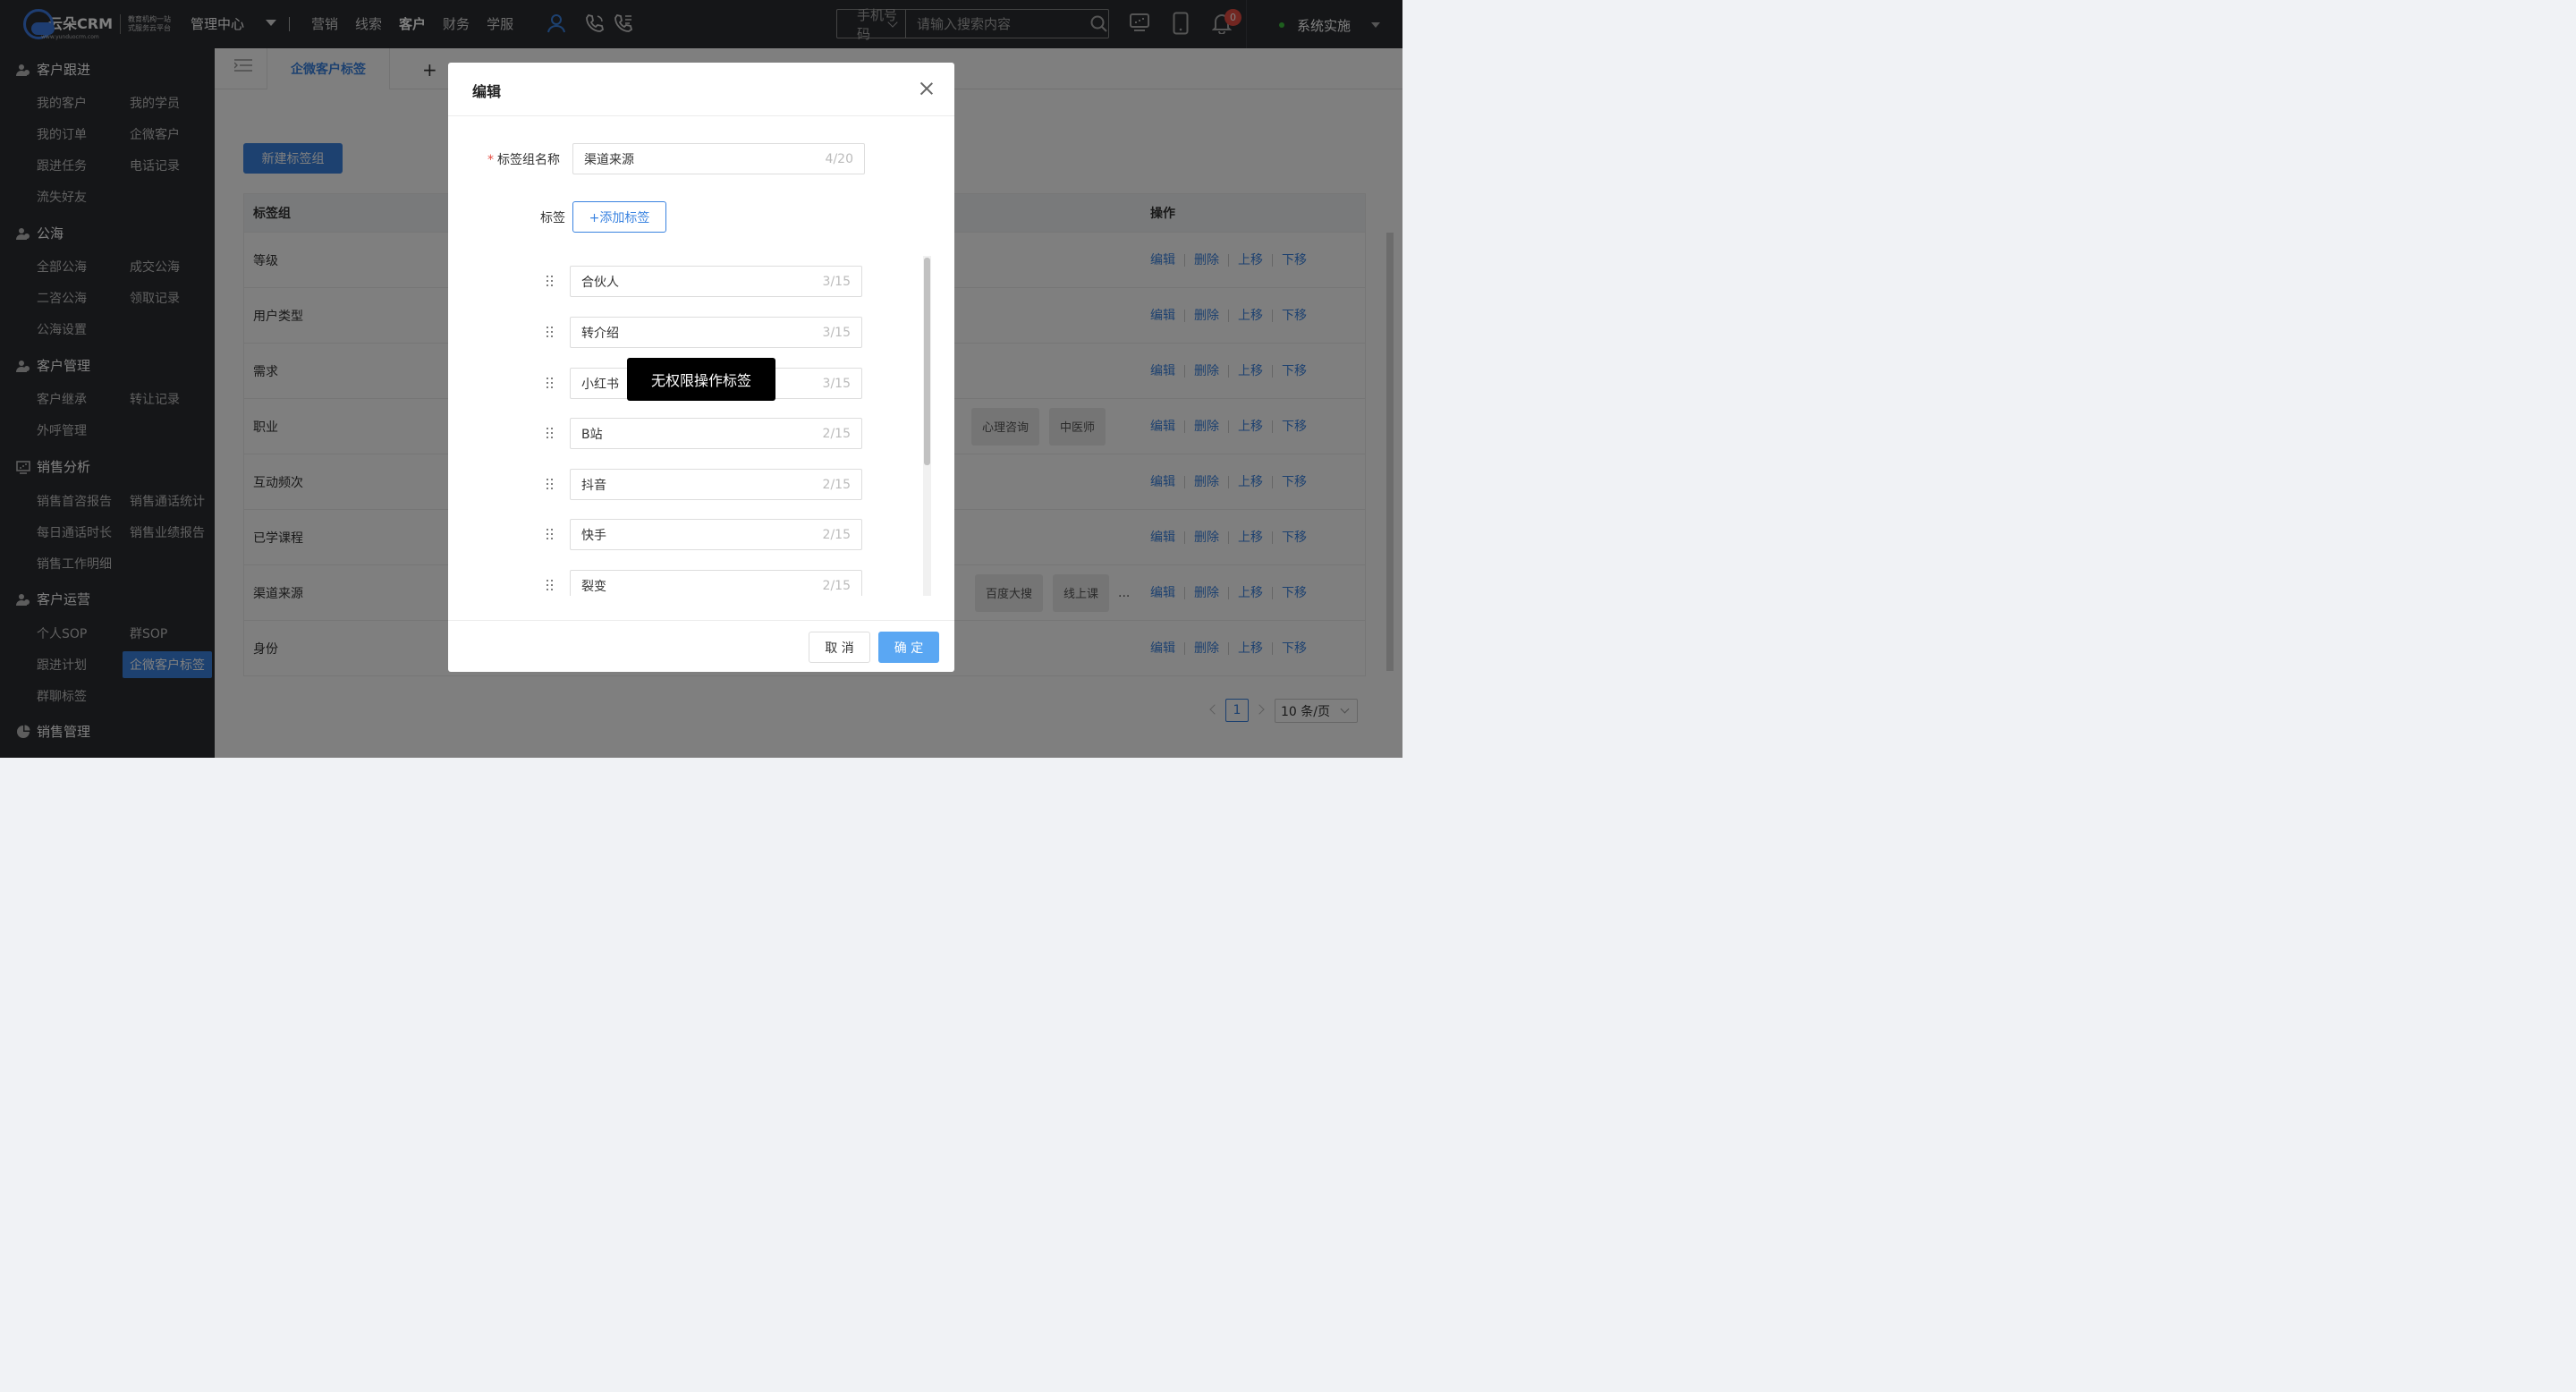 The width and height of the screenshot is (2576, 1392). Describe the element at coordinates (716, 332) in the screenshot. I see `tag-input: 转介绍 3/15` at that location.